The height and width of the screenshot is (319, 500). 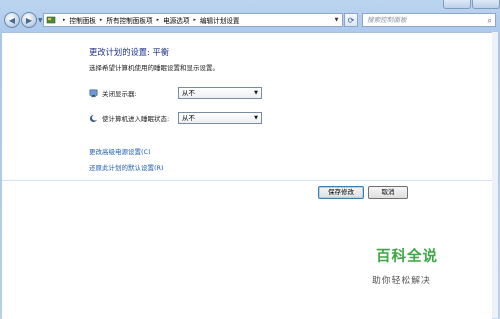 What do you see at coordinates (401, 281) in the screenshot?
I see `watermark-slogan: 助你轻松解决` at bounding box center [401, 281].